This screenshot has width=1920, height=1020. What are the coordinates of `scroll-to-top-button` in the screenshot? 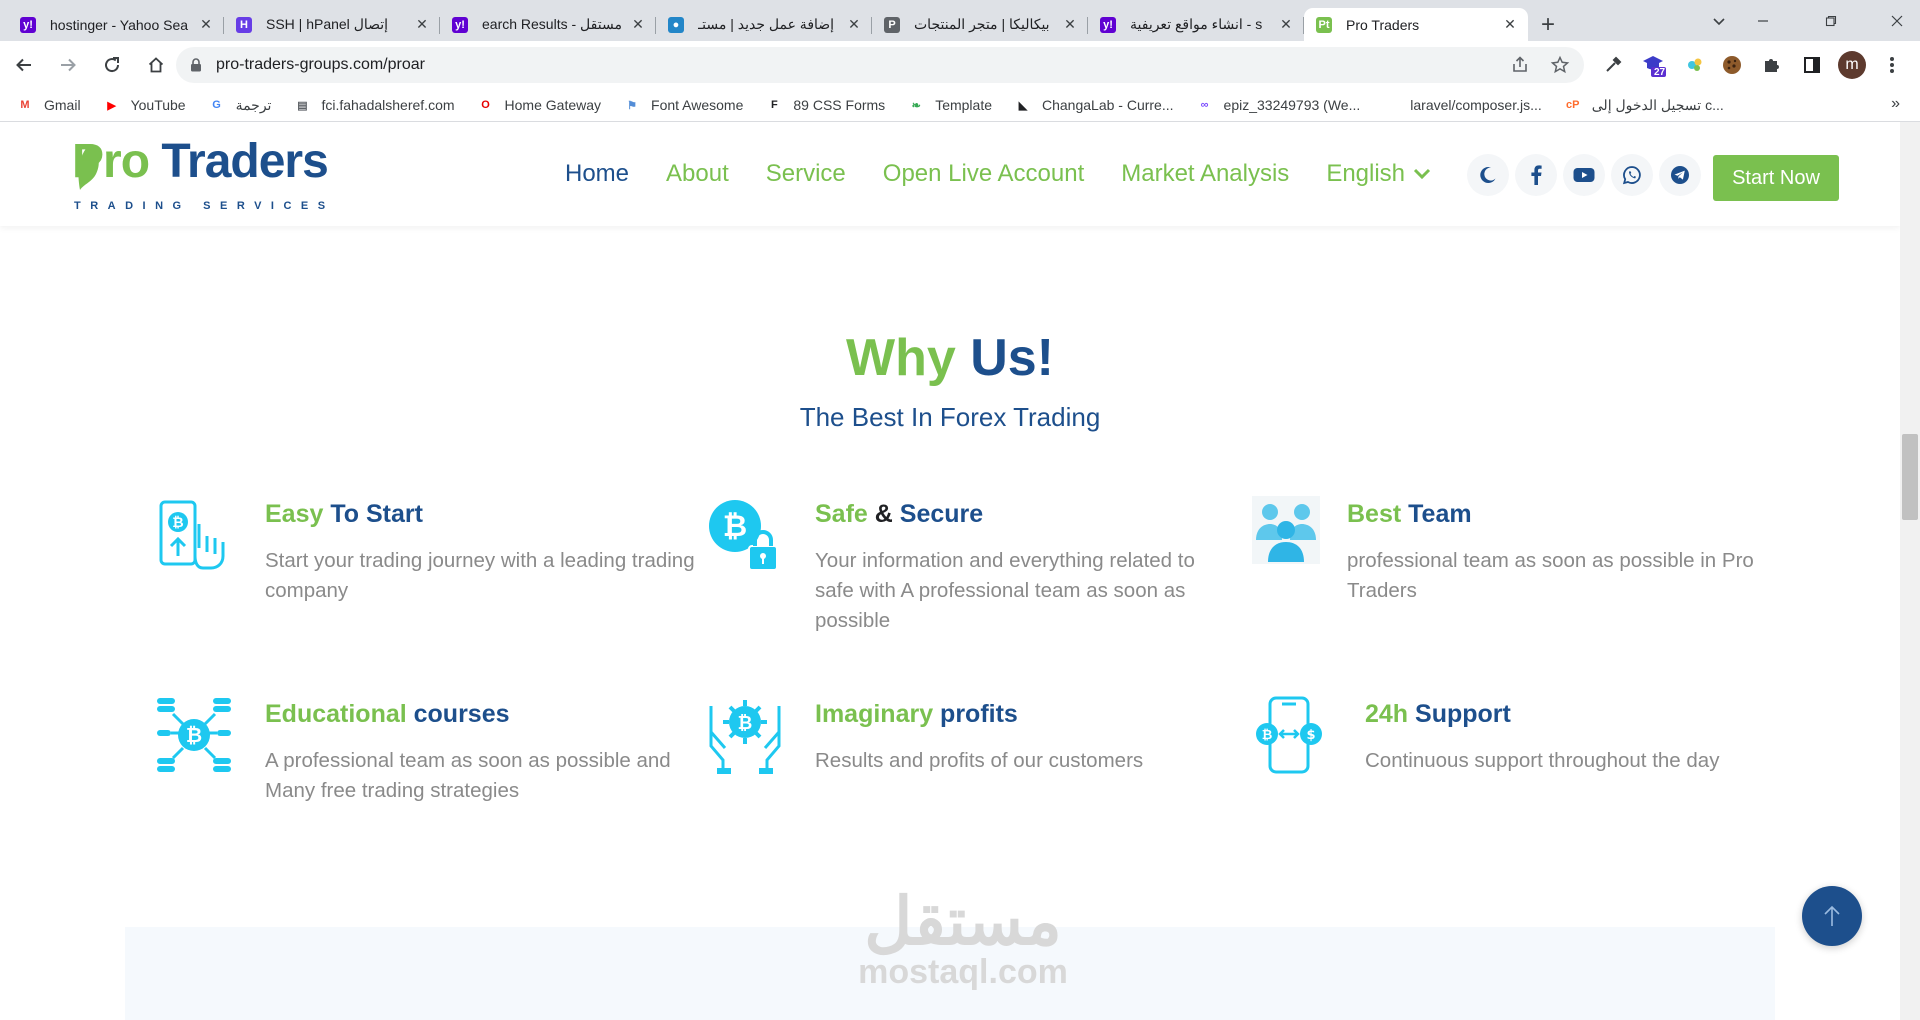 It's located at (1832, 916).